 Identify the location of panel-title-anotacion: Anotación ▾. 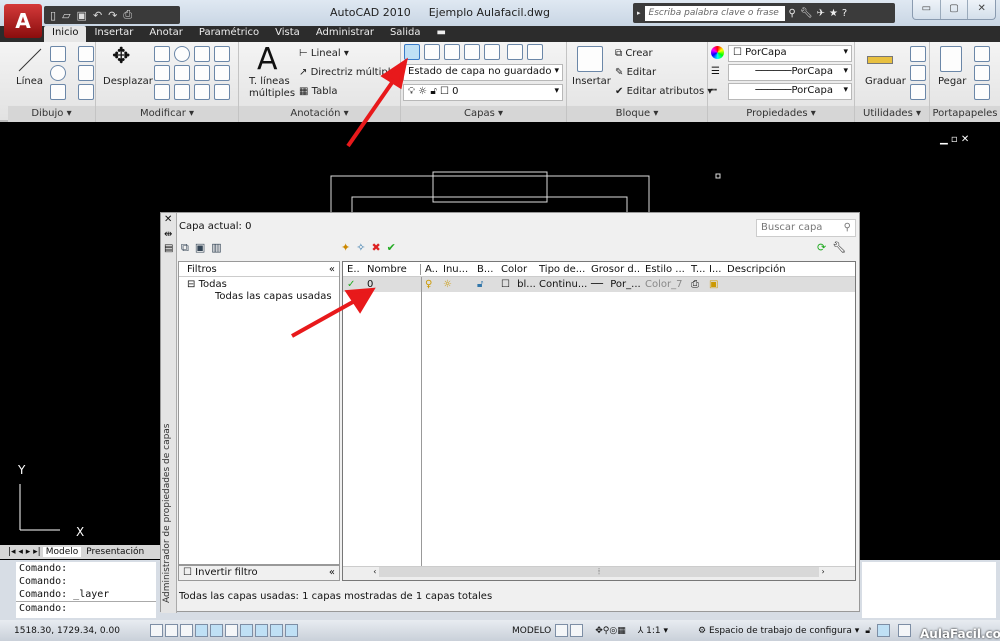
(319, 114).